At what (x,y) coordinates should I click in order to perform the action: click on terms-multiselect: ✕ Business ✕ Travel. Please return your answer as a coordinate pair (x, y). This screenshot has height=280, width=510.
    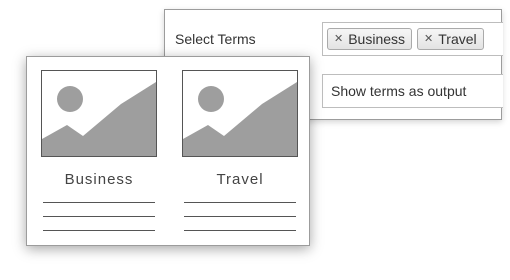
    Looking at the image, I should click on (412, 39).